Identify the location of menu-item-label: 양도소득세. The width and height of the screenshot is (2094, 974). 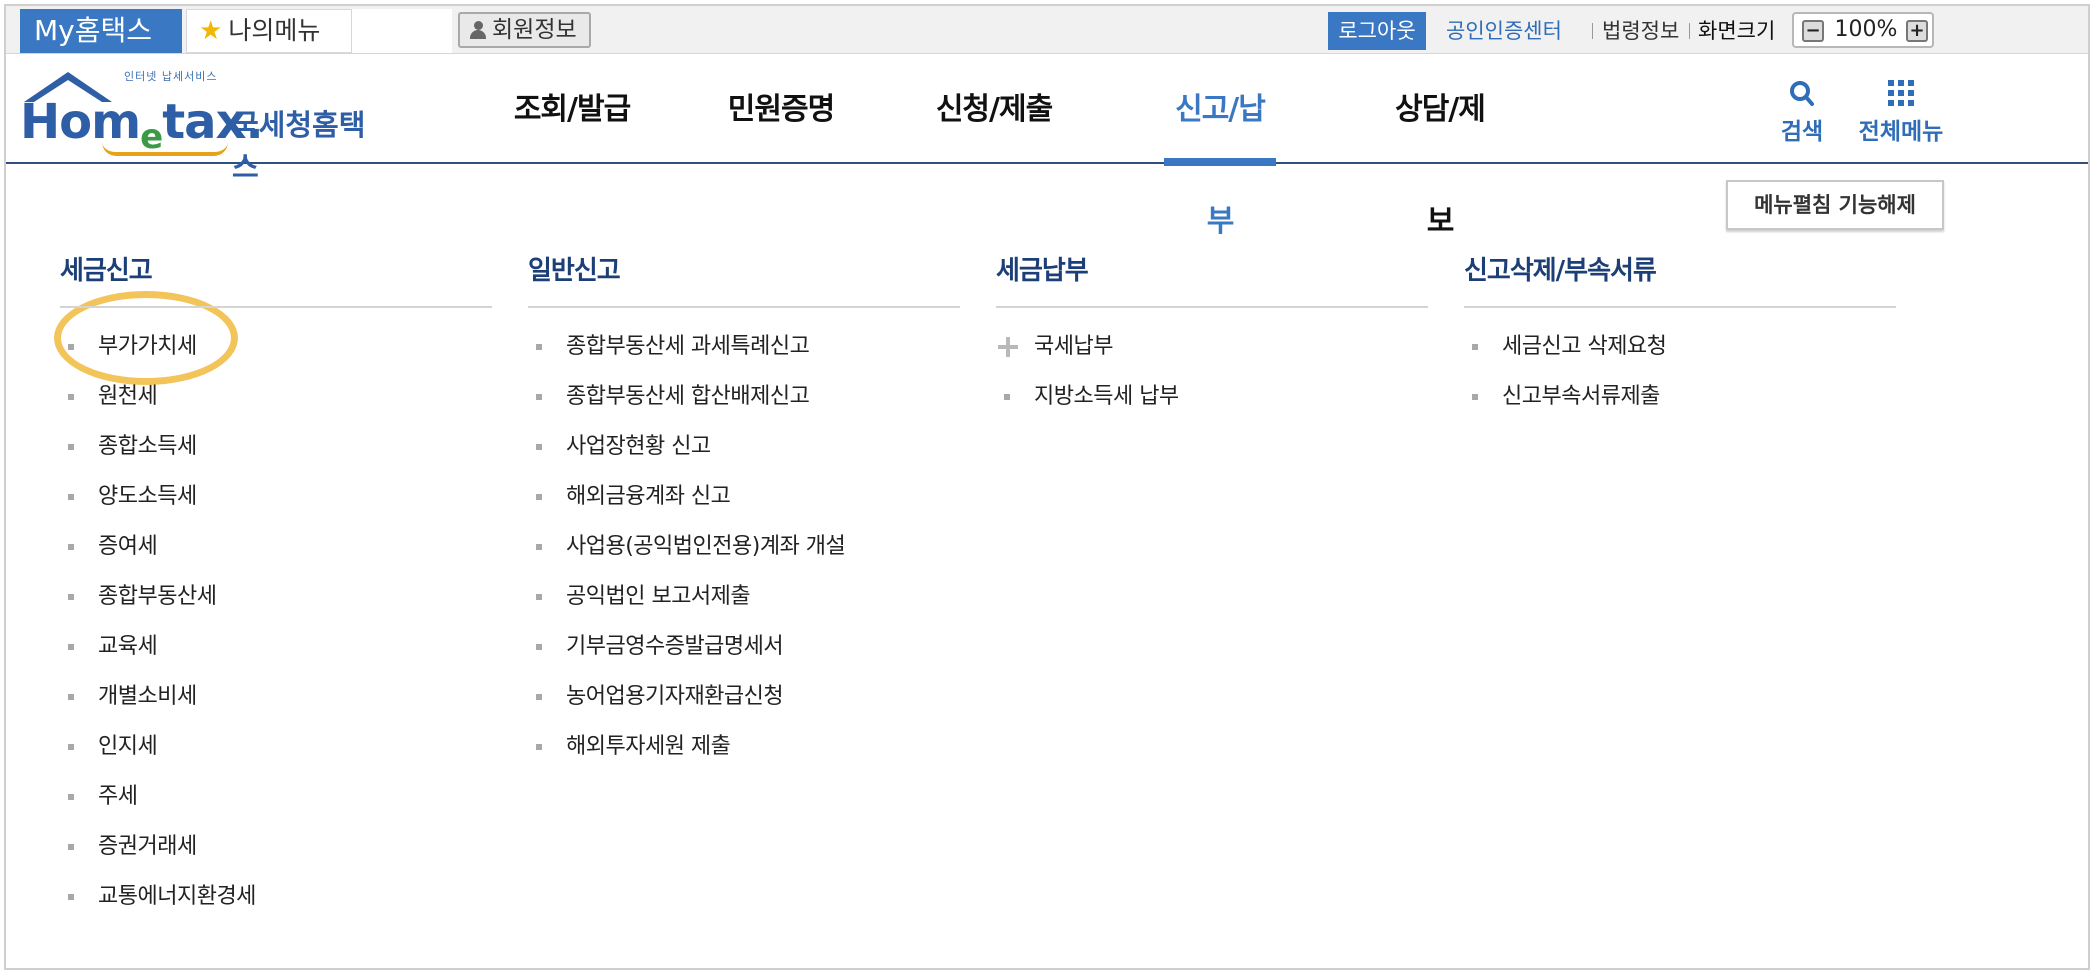
(147, 496).